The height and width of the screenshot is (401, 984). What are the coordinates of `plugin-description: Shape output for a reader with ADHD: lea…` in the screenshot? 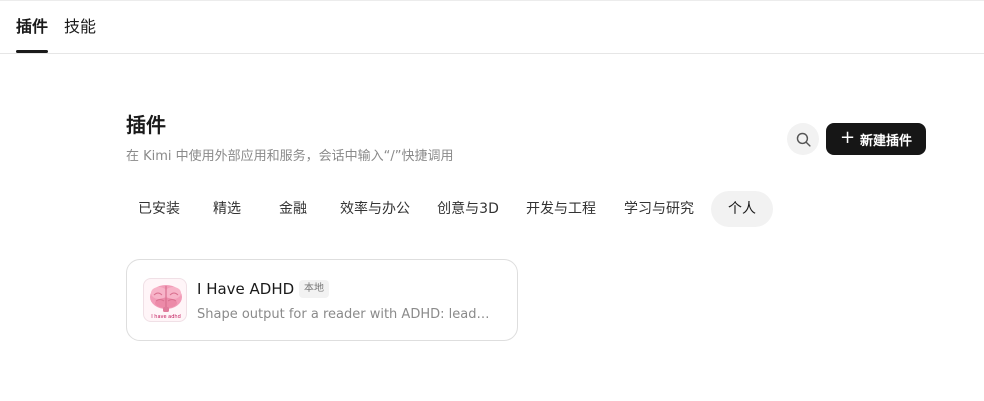 It's located at (345, 314).